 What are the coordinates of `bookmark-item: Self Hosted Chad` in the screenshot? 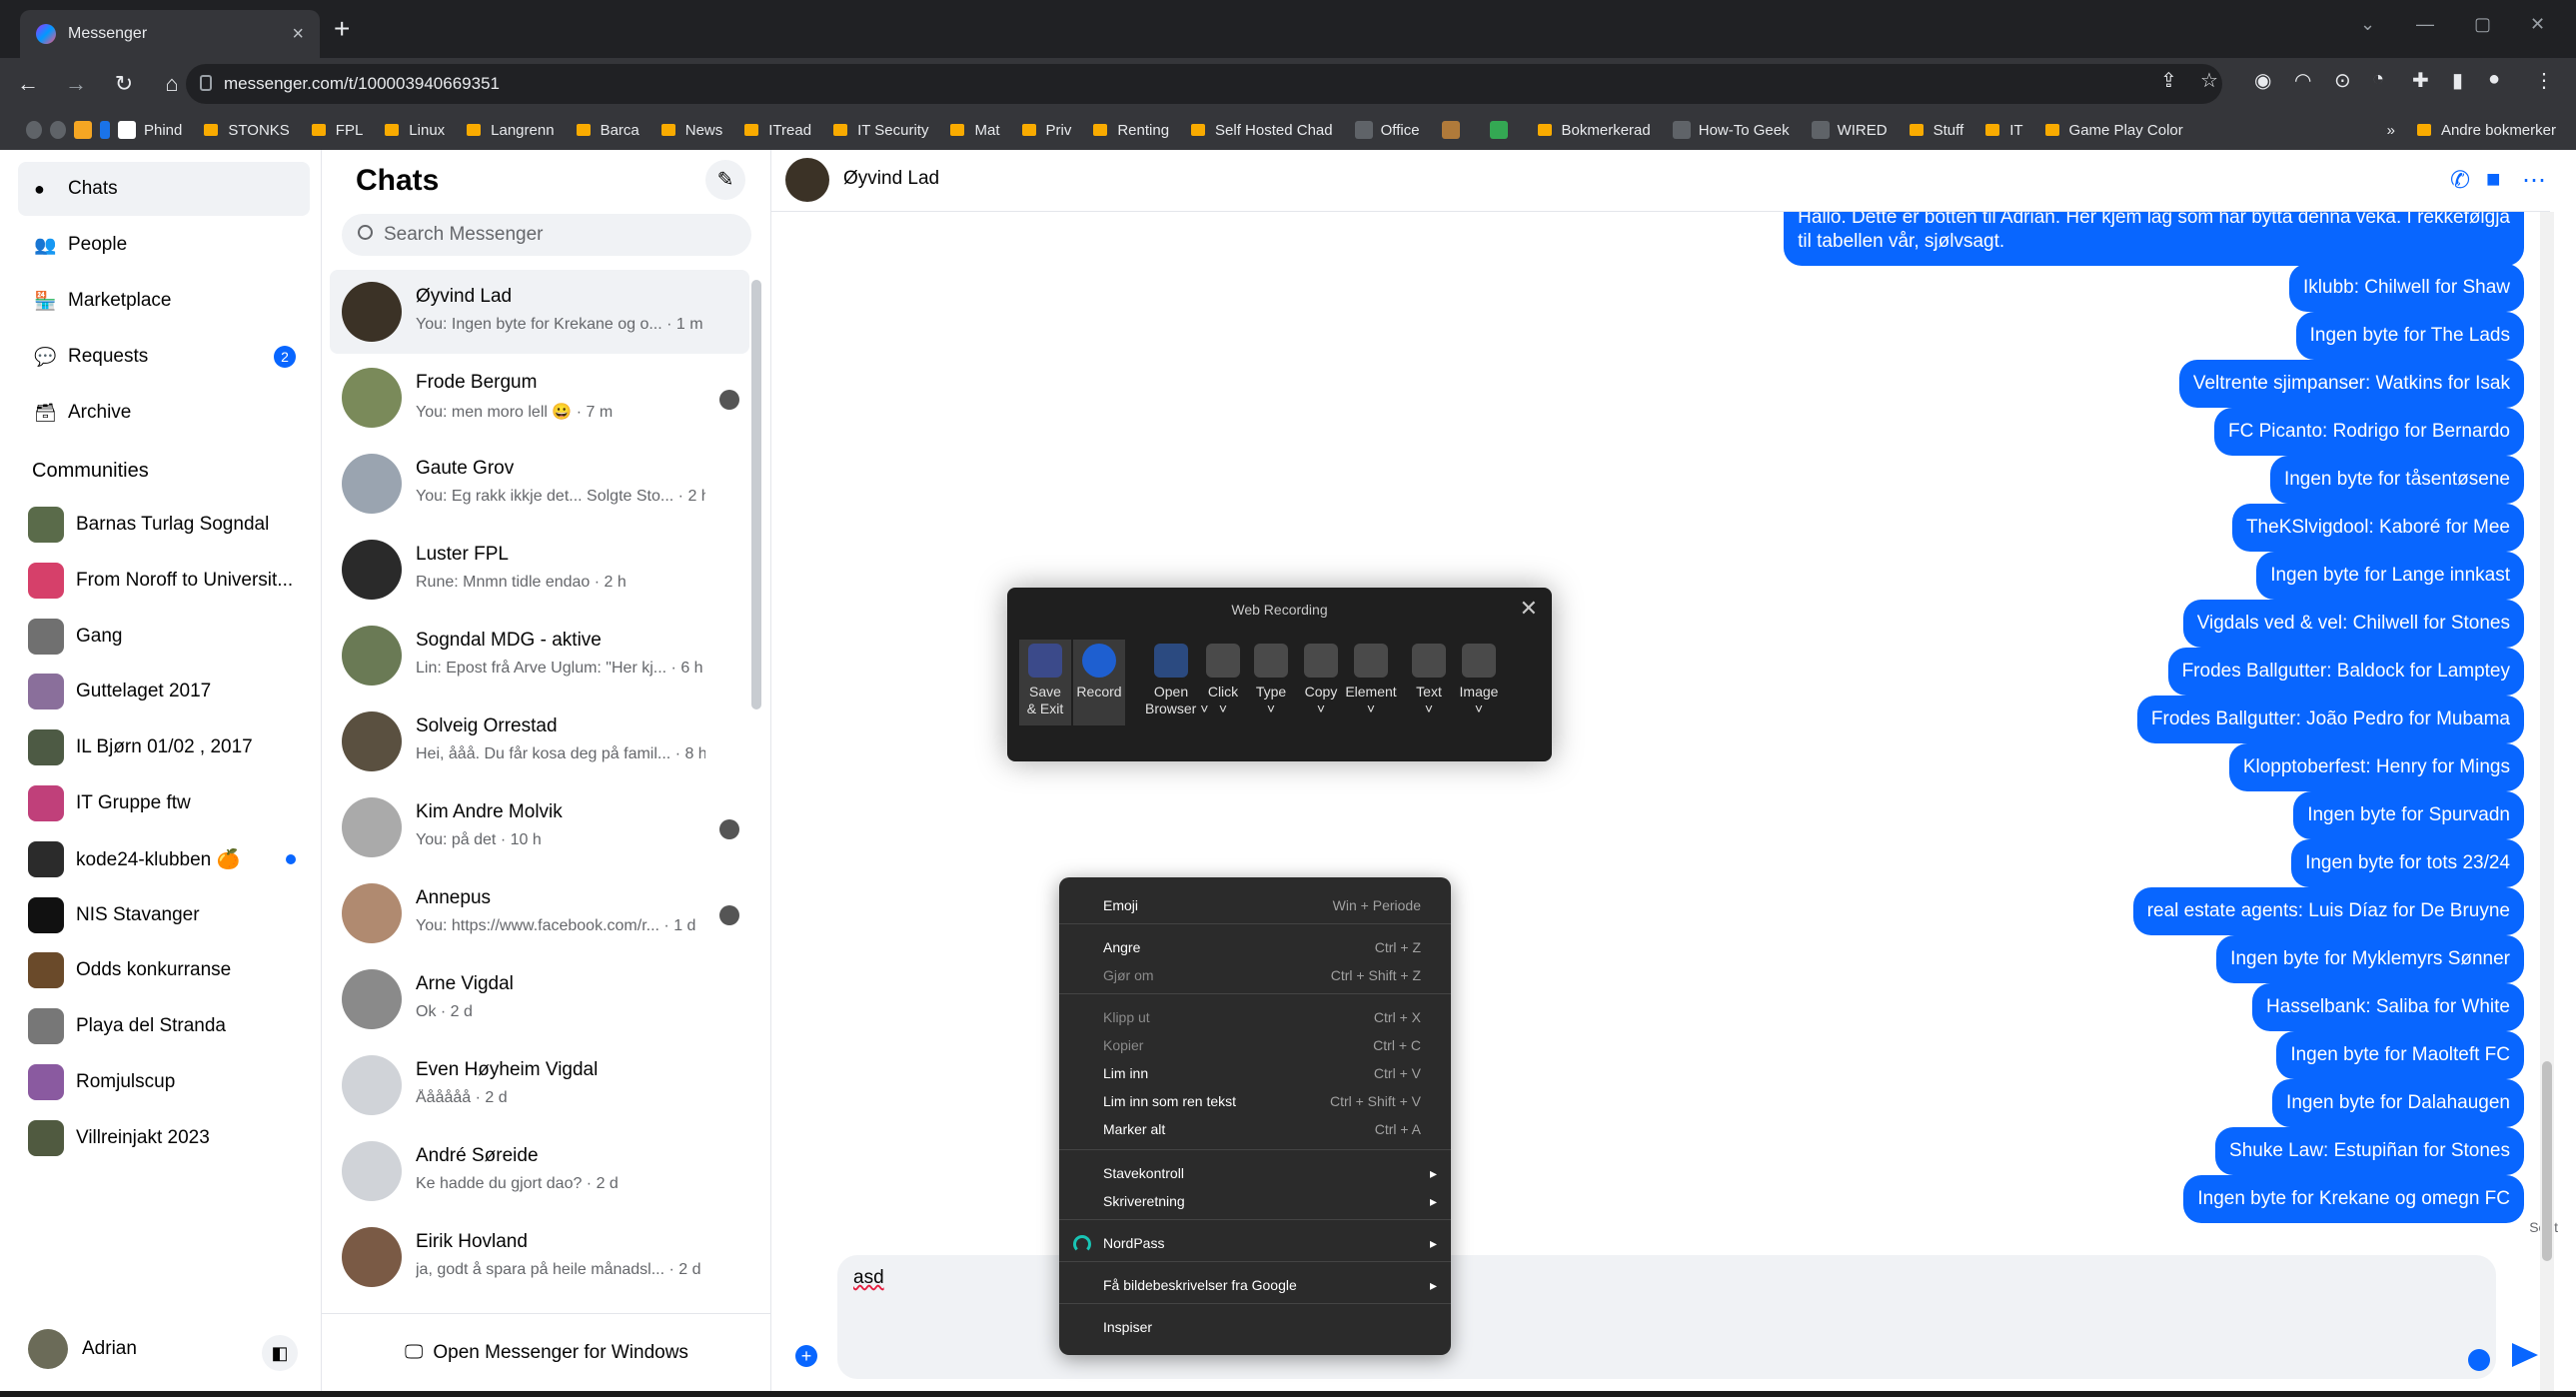 It's located at (1262, 130).